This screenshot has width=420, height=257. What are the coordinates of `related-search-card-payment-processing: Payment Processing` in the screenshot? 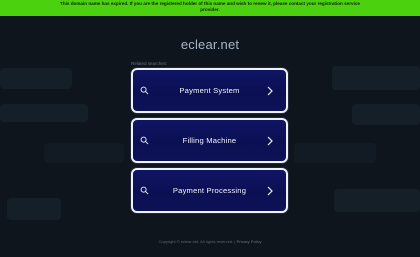 It's located at (209, 190).